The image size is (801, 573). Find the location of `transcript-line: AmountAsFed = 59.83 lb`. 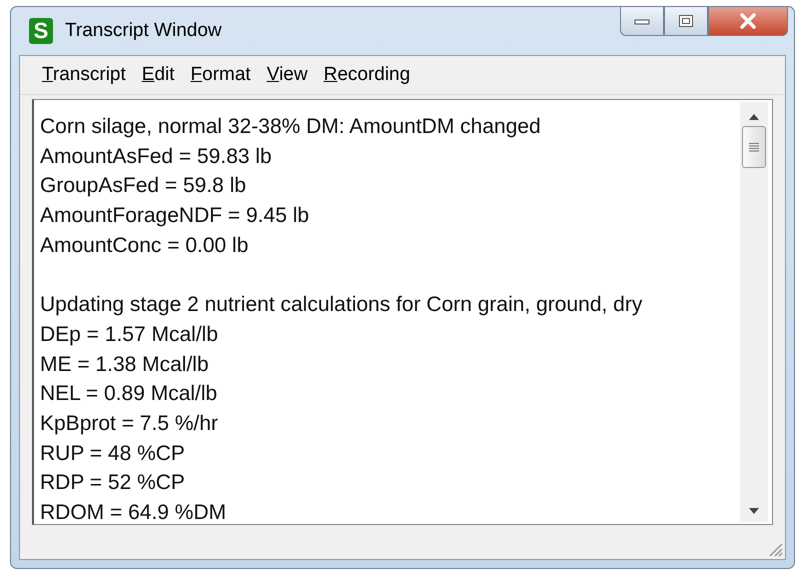

transcript-line: AmountAsFed = 59.83 lb is located at coordinates (156, 157).